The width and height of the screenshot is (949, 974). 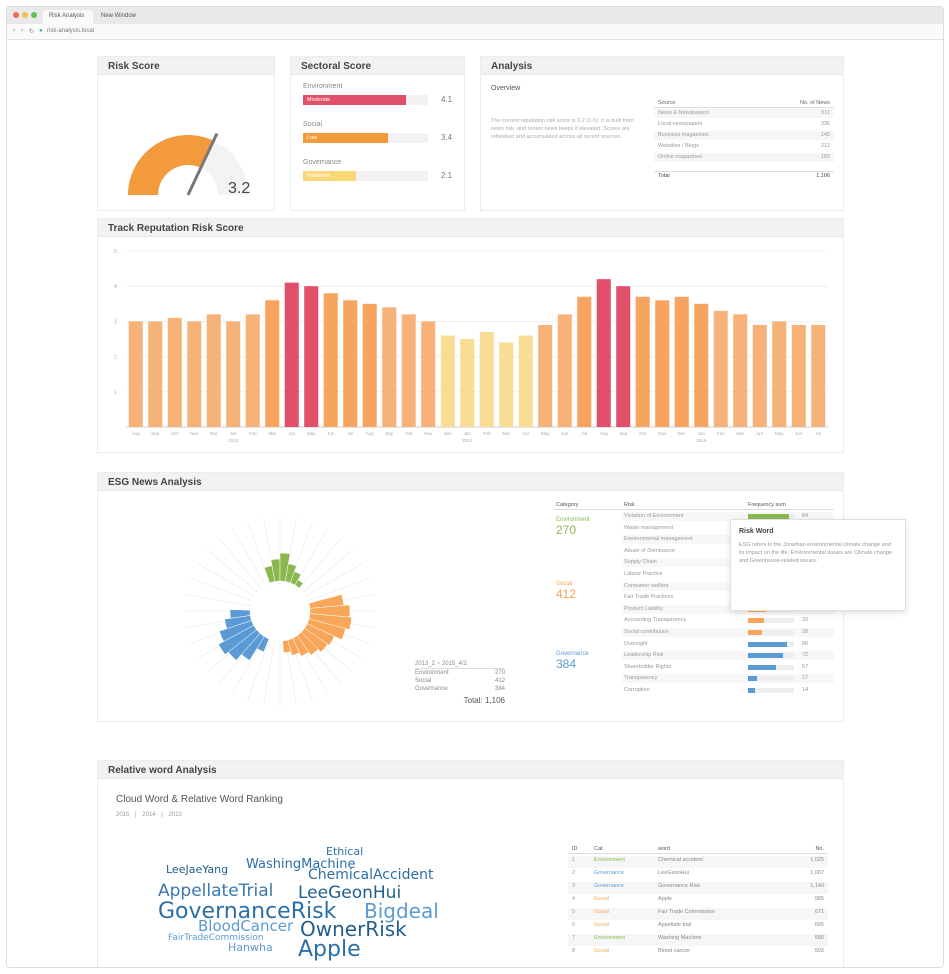 What do you see at coordinates (377, 66) in the screenshot?
I see `sectoral-score-title: Sectoral Score` at bounding box center [377, 66].